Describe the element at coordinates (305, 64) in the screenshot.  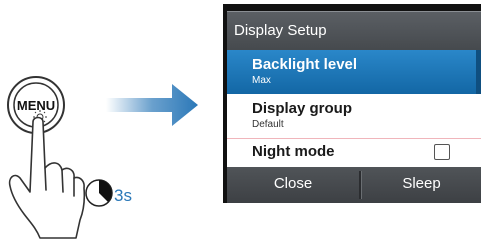
I see `list-item-label: Backlight level` at that location.